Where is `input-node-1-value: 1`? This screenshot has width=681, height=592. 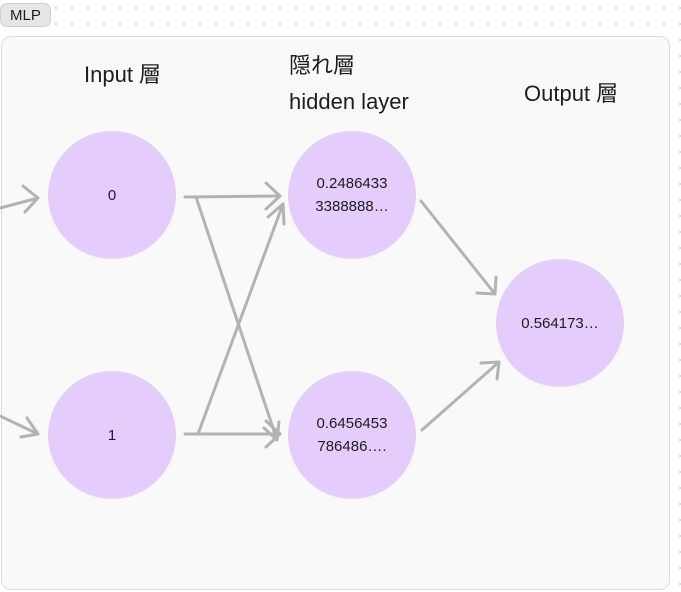
input-node-1-value: 1 is located at coordinates (112, 435).